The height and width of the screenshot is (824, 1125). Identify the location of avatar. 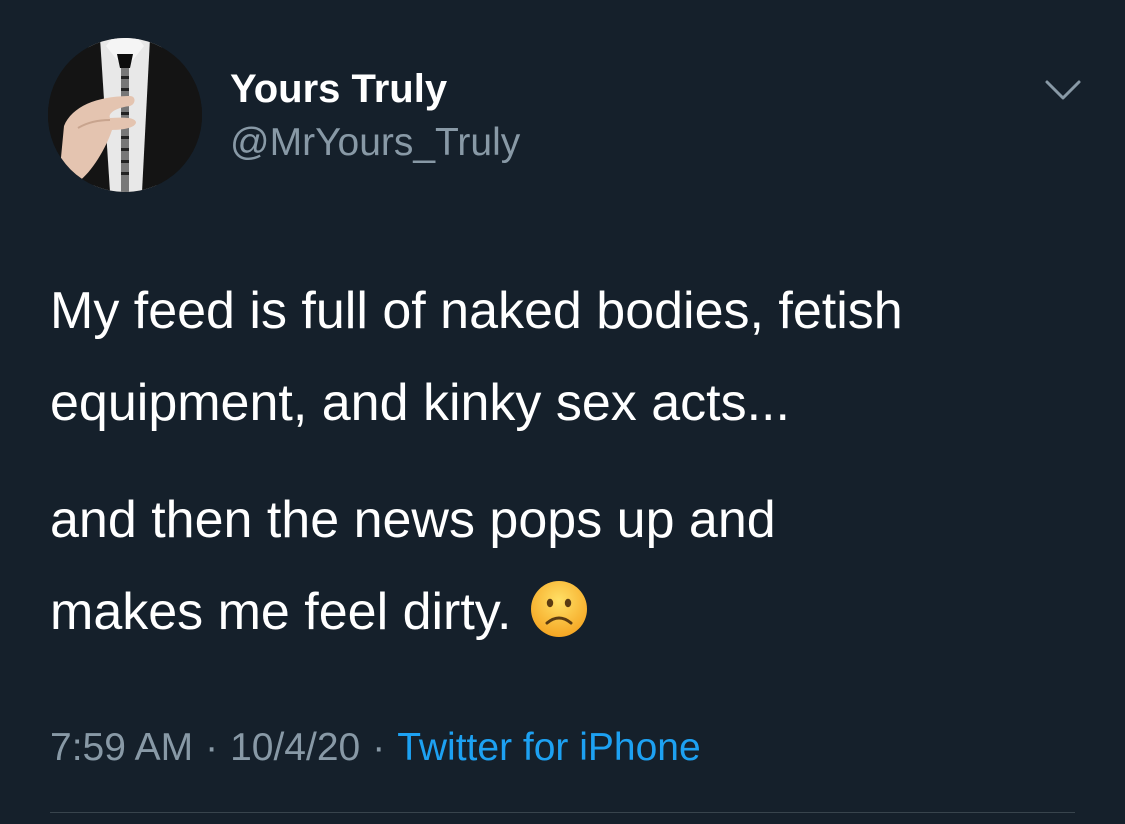
(125, 115).